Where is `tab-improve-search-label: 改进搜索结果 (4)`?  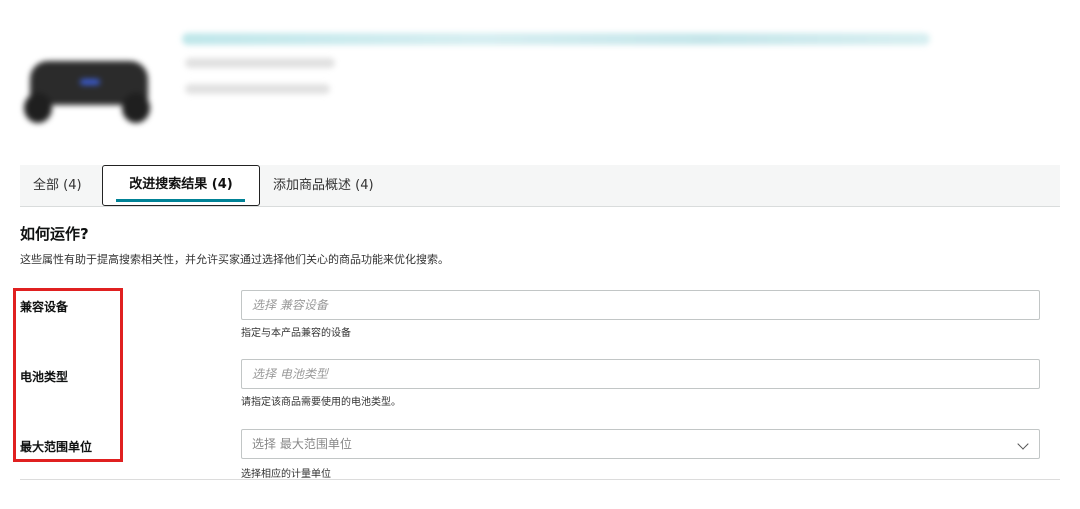
tab-improve-search-label: 改进搜索结果 (4) is located at coordinates (181, 184).